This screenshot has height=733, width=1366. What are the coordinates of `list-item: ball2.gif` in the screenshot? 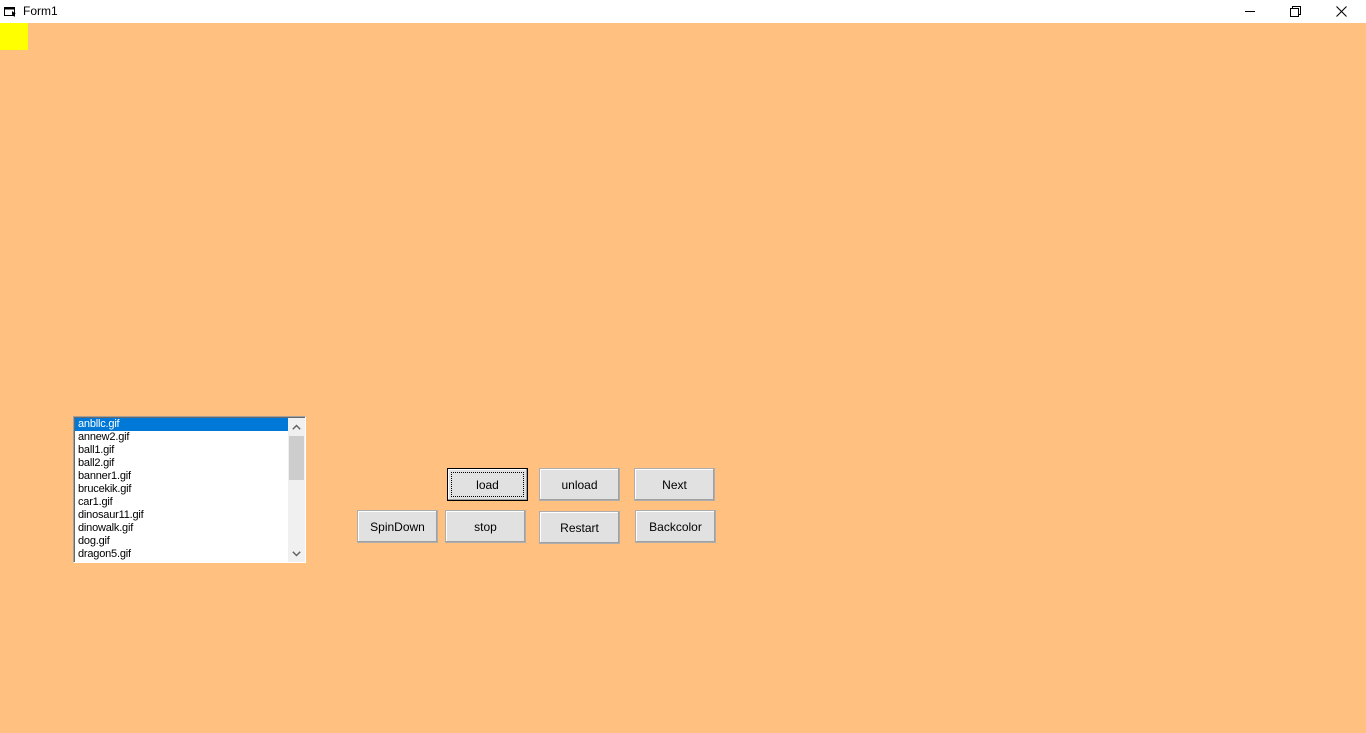 It's located at (181, 463).